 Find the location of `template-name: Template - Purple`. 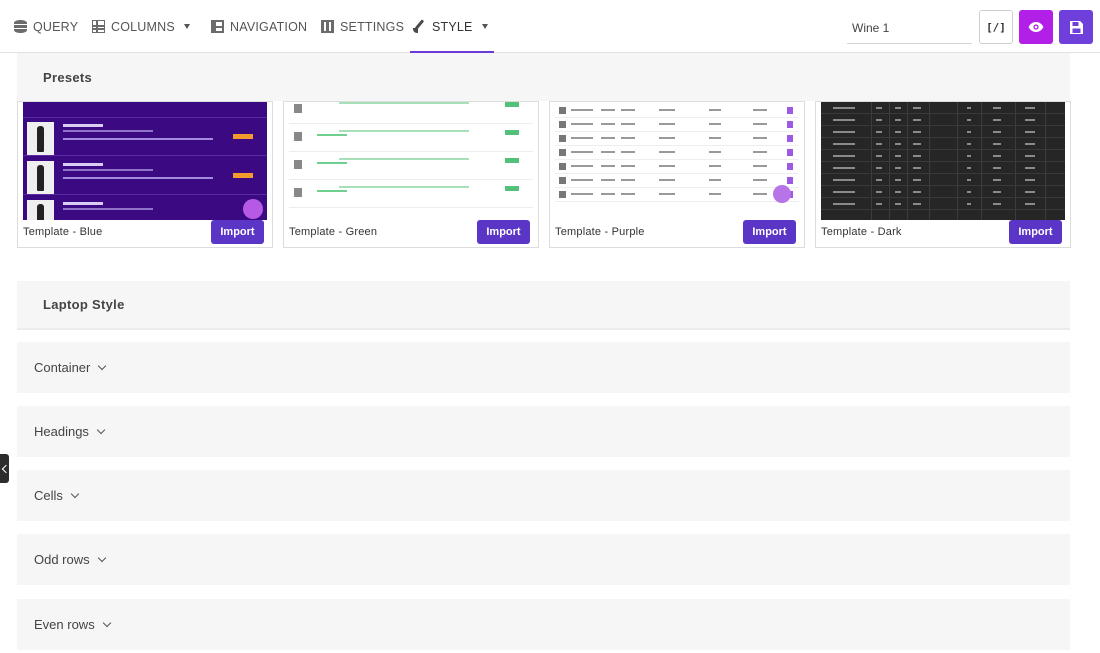

template-name: Template - Purple is located at coordinates (600, 232).